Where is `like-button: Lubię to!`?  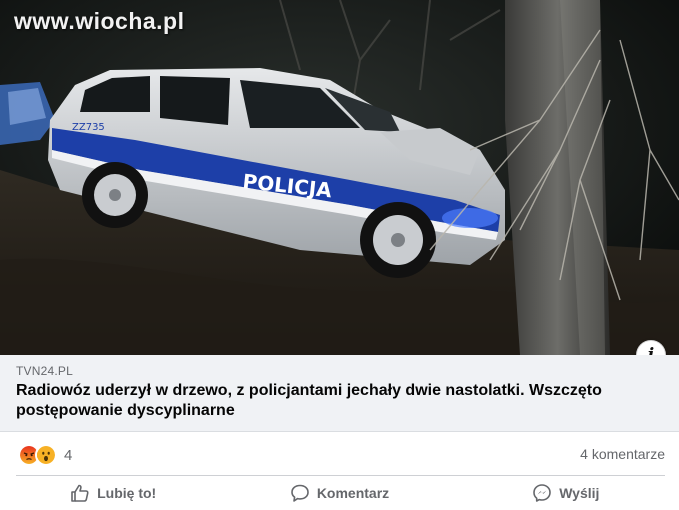 like-button: Lubię to! is located at coordinates (113, 493).